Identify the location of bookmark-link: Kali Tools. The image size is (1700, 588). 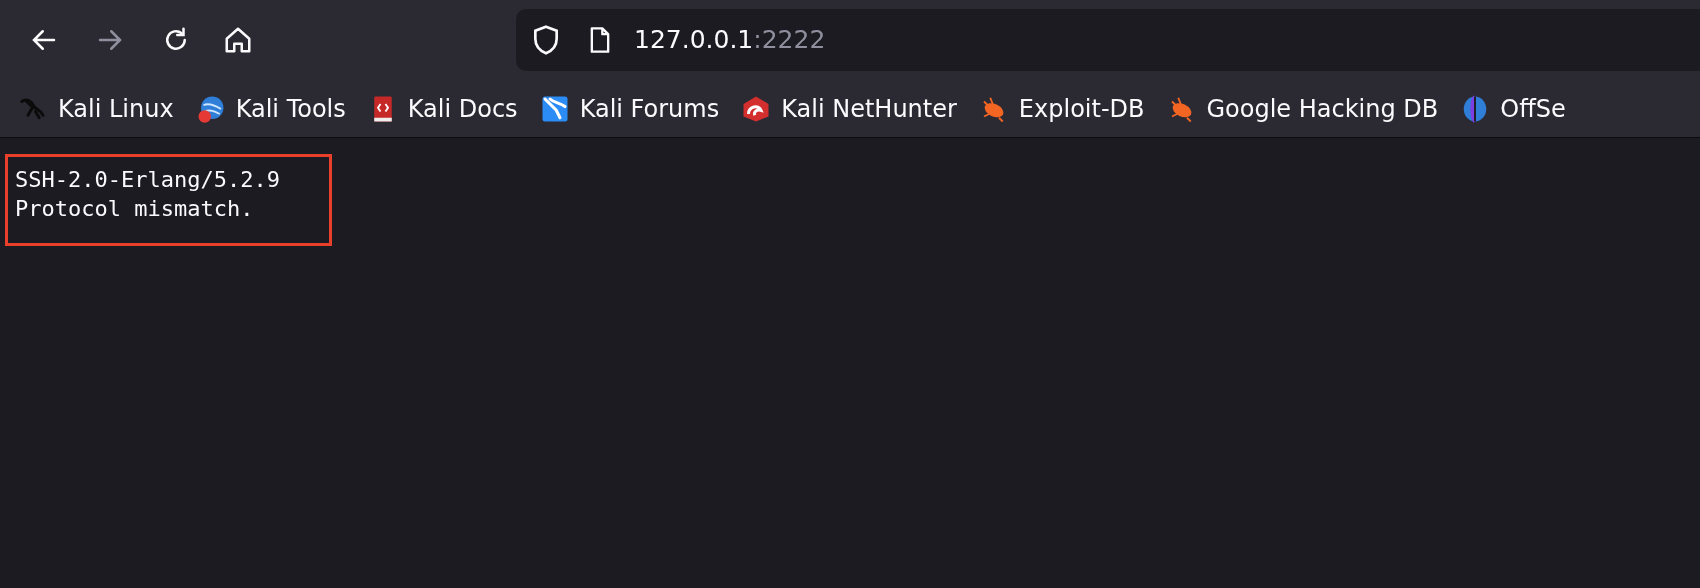
(270, 108).